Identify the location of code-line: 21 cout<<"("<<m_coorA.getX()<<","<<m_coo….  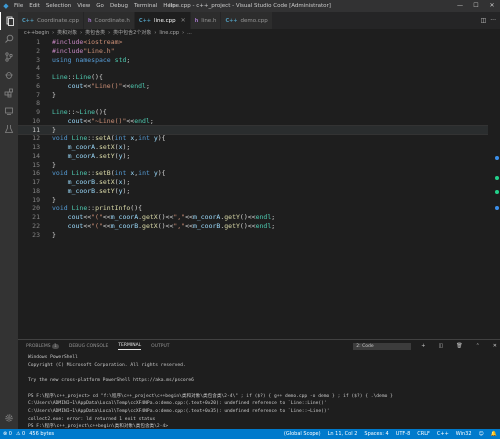
(253, 217).